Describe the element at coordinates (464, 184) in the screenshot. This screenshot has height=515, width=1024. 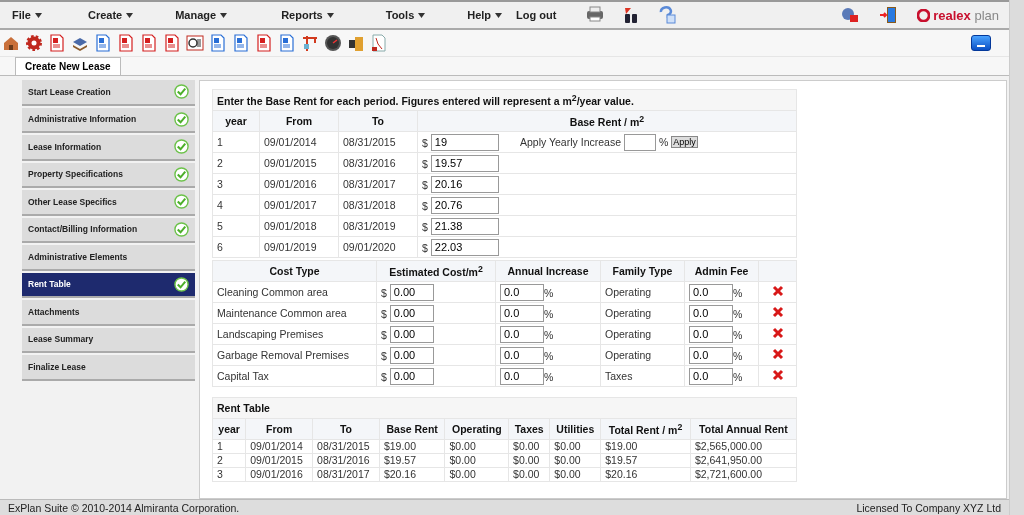
I see `rent-input: 20.16` at that location.